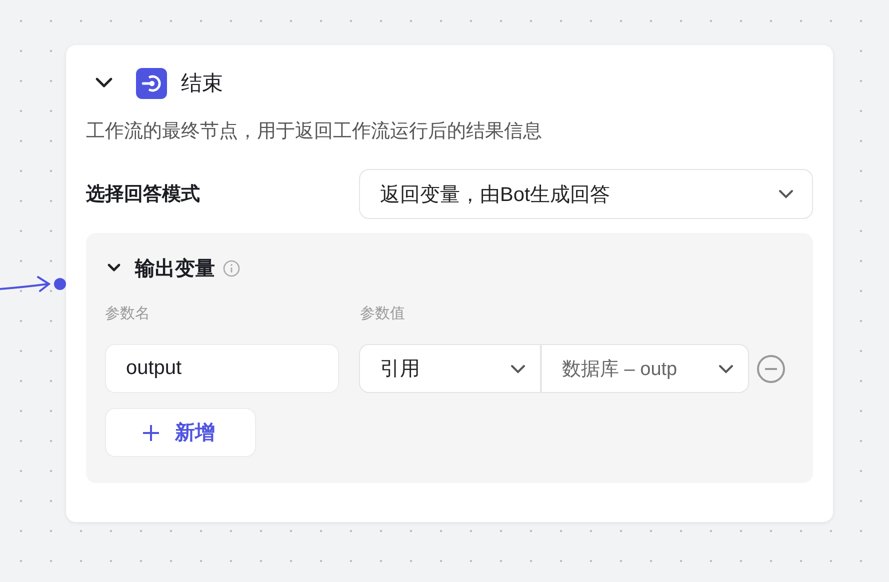 This screenshot has width=889, height=582. What do you see at coordinates (180, 432) in the screenshot?
I see `add-button: 新增` at bounding box center [180, 432].